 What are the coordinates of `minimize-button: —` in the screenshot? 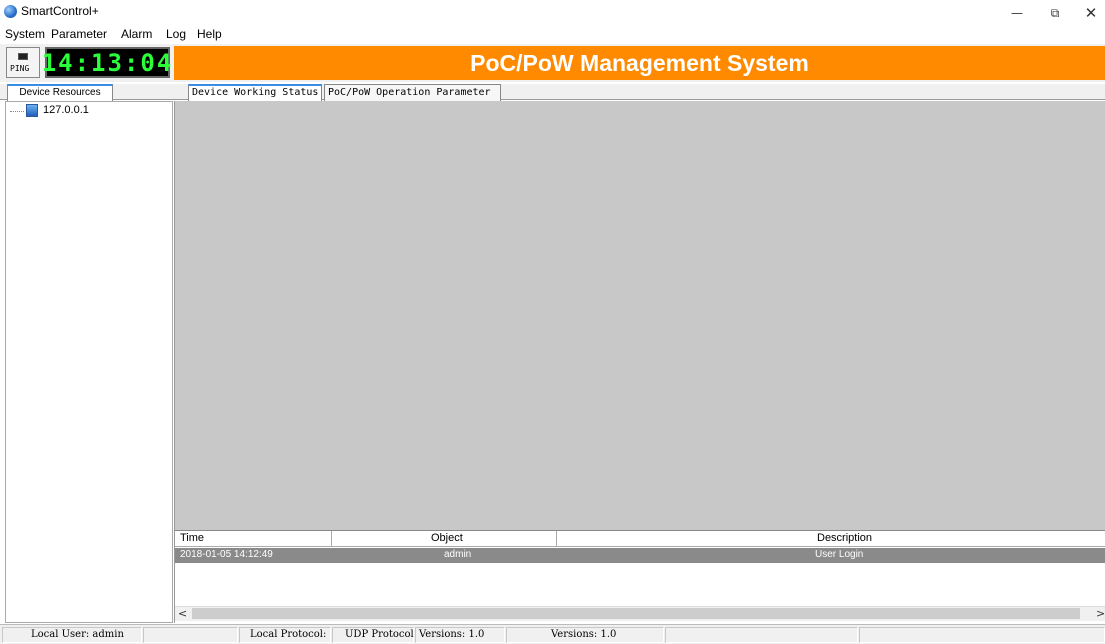 It's located at (1017, 13).